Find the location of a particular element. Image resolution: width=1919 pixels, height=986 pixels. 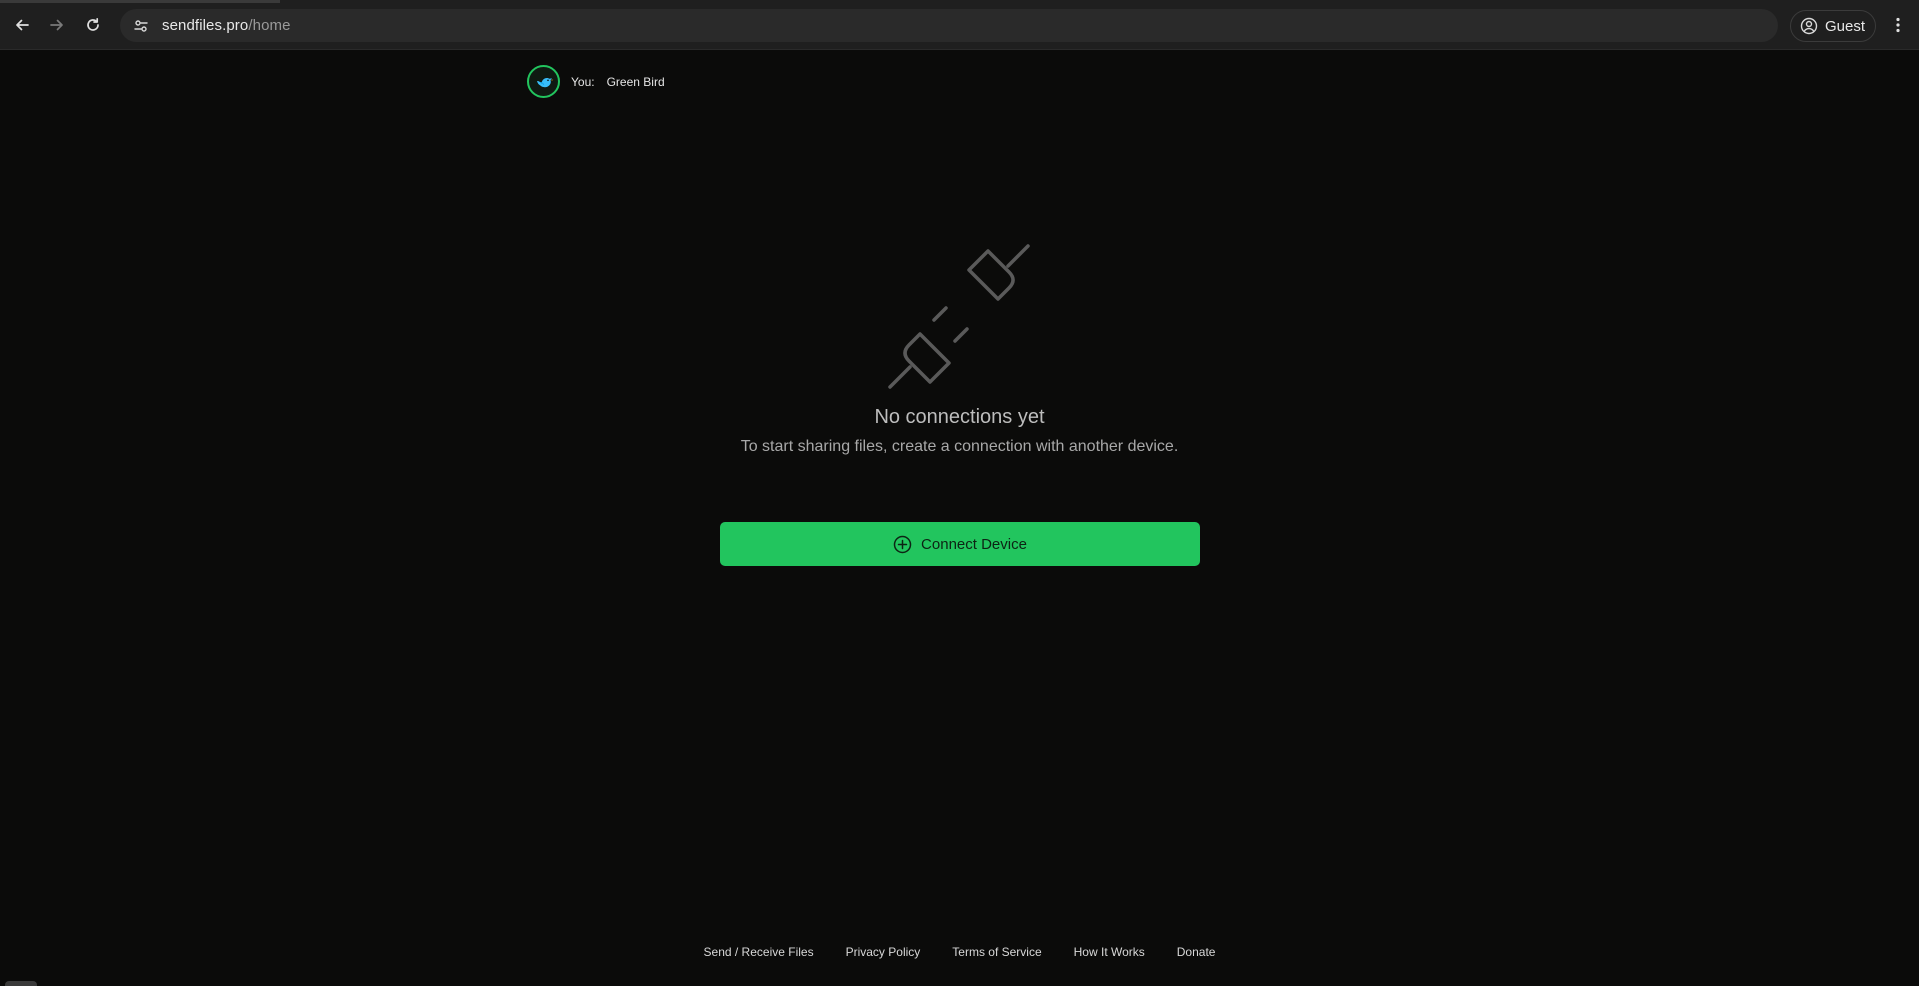

device-name: Green Bird is located at coordinates (635, 81).